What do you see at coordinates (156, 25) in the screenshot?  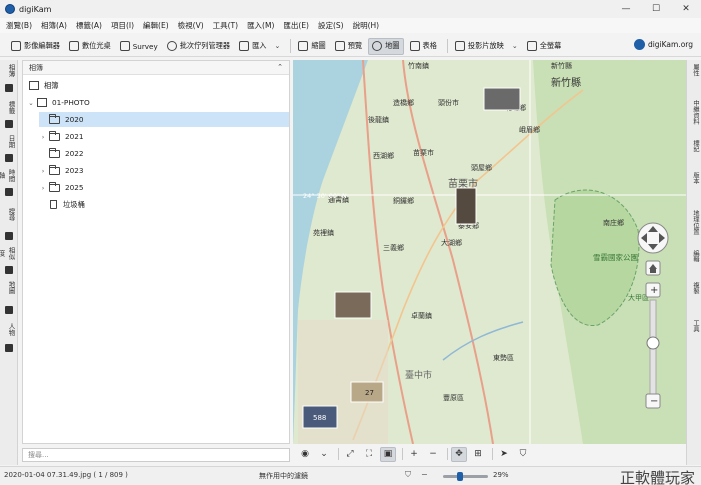 I see `menu-edit: 編輯(E)` at bounding box center [156, 25].